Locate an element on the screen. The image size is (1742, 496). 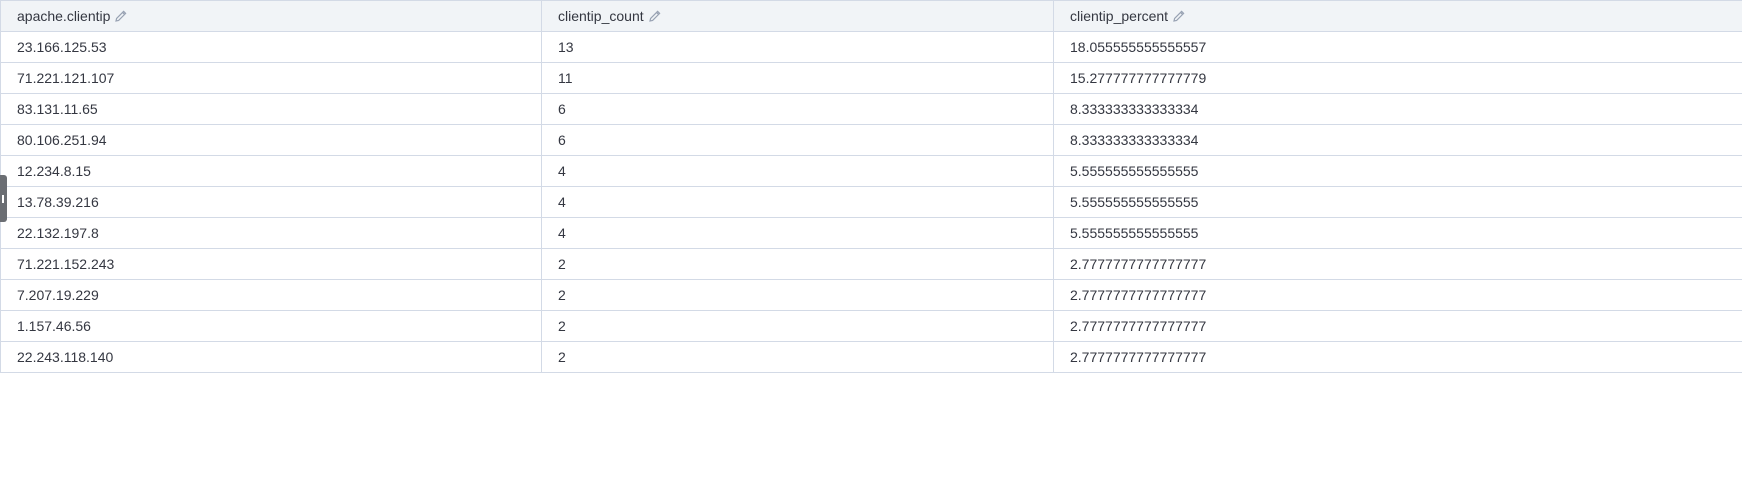
table-row: 13.78.39.216 4 5.555555555555555 is located at coordinates (871, 202).